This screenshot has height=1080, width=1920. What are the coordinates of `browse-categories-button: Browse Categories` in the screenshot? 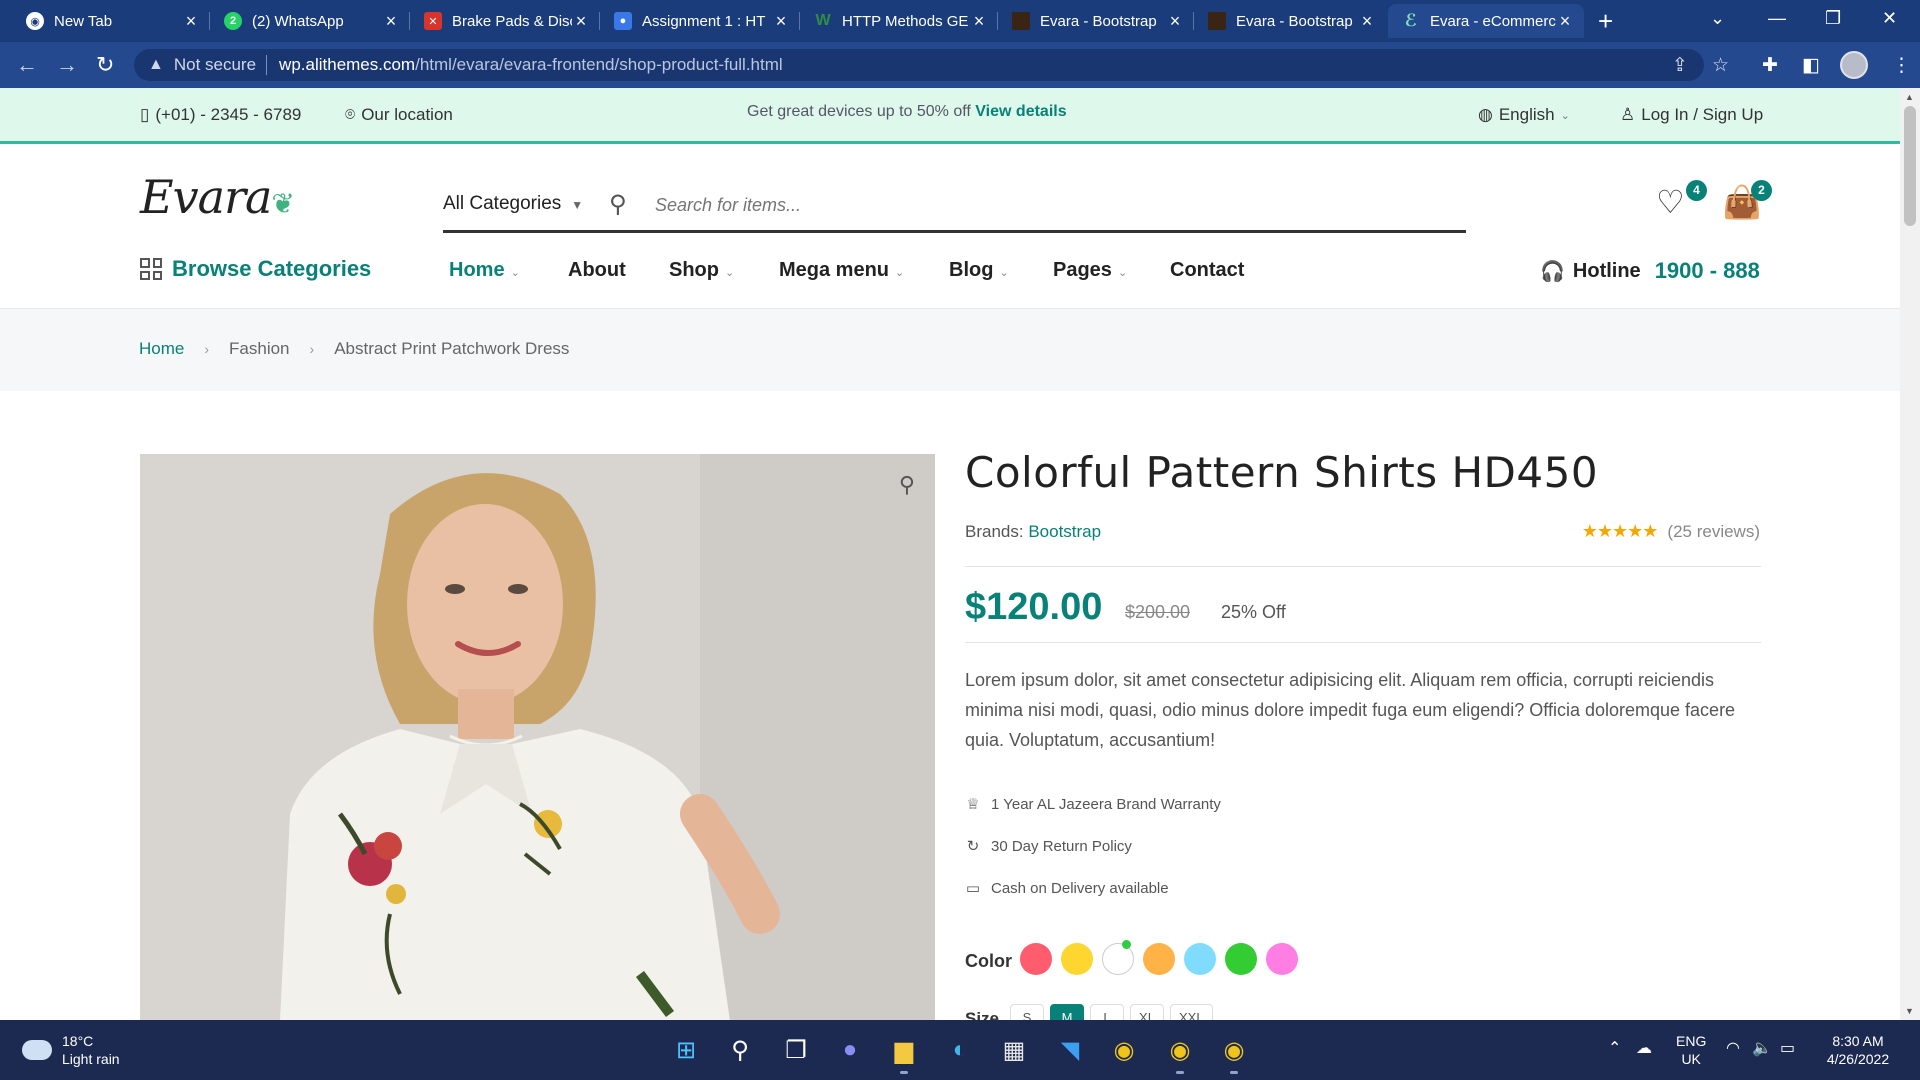 It's located at (255, 269).